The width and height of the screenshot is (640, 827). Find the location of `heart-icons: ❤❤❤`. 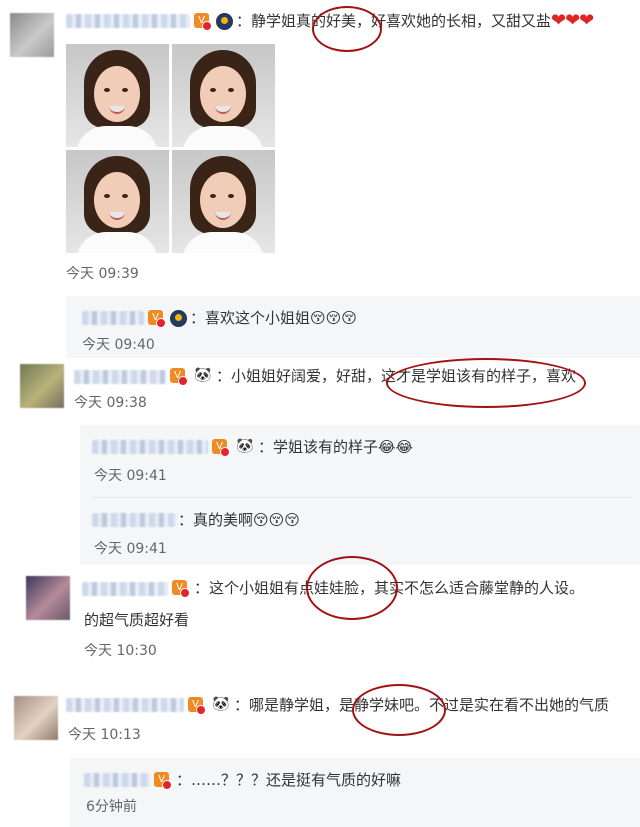

heart-icons: ❤❤❤ is located at coordinates (572, 20).